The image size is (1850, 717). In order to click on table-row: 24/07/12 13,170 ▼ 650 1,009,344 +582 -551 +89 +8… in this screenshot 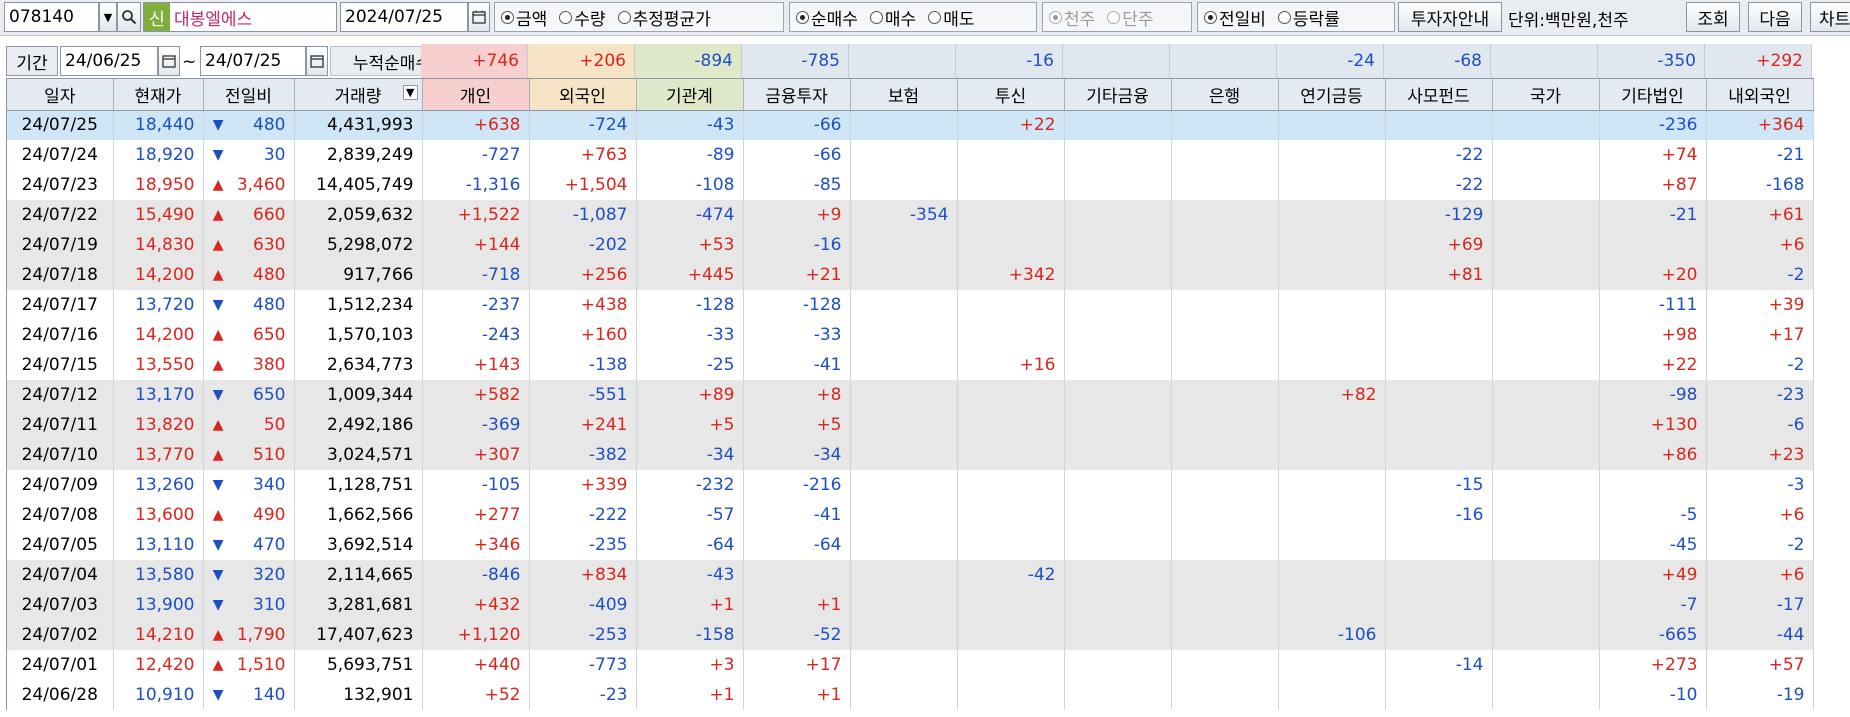, I will do `click(910, 395)`.